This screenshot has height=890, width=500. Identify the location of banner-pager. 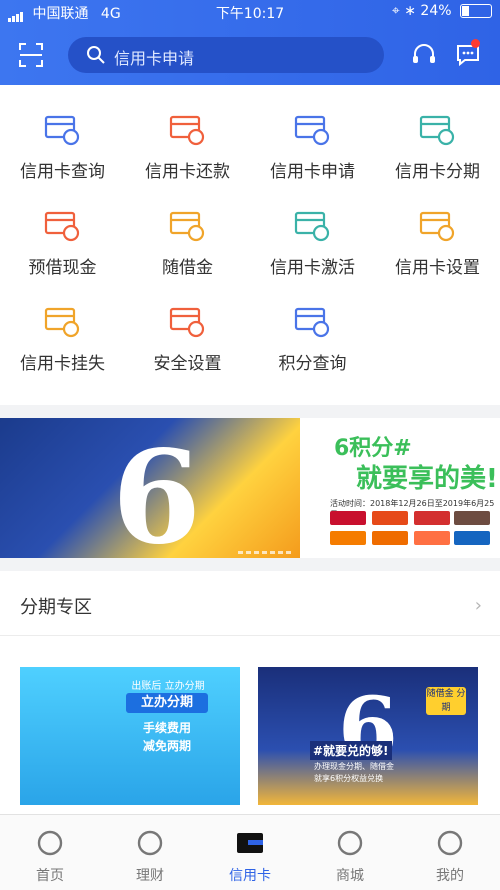
(269, 548).